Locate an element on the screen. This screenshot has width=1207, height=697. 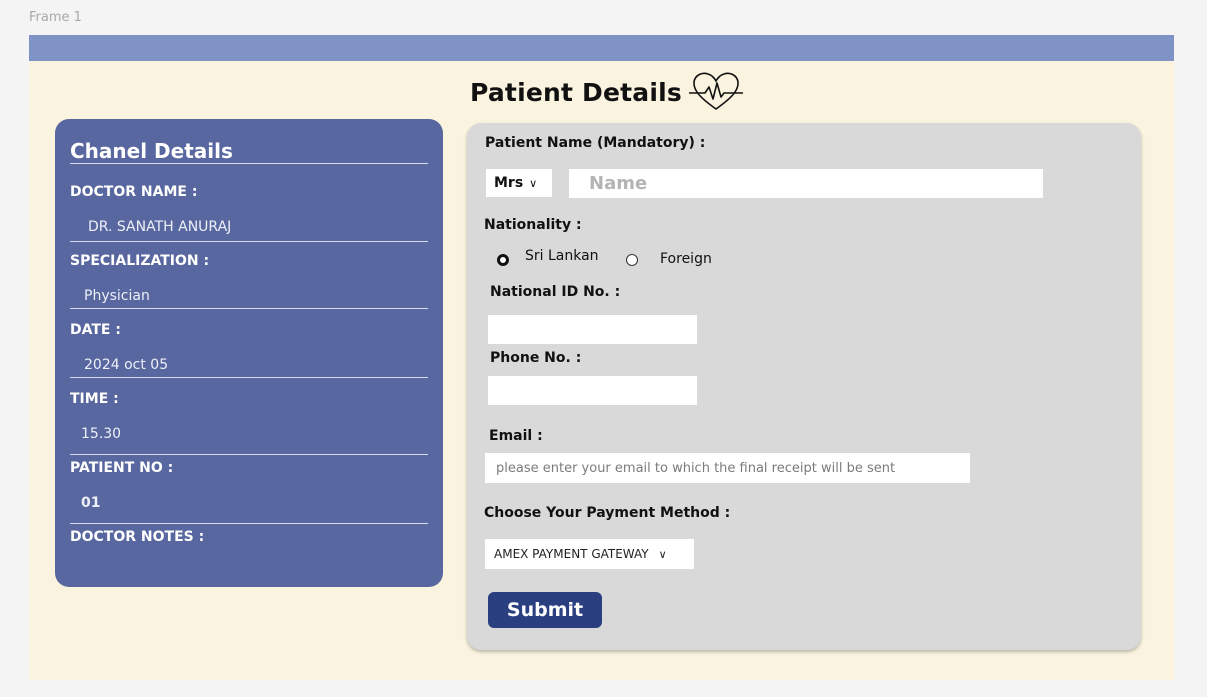
date-label: DATE : is located at coordinates (95, 330).